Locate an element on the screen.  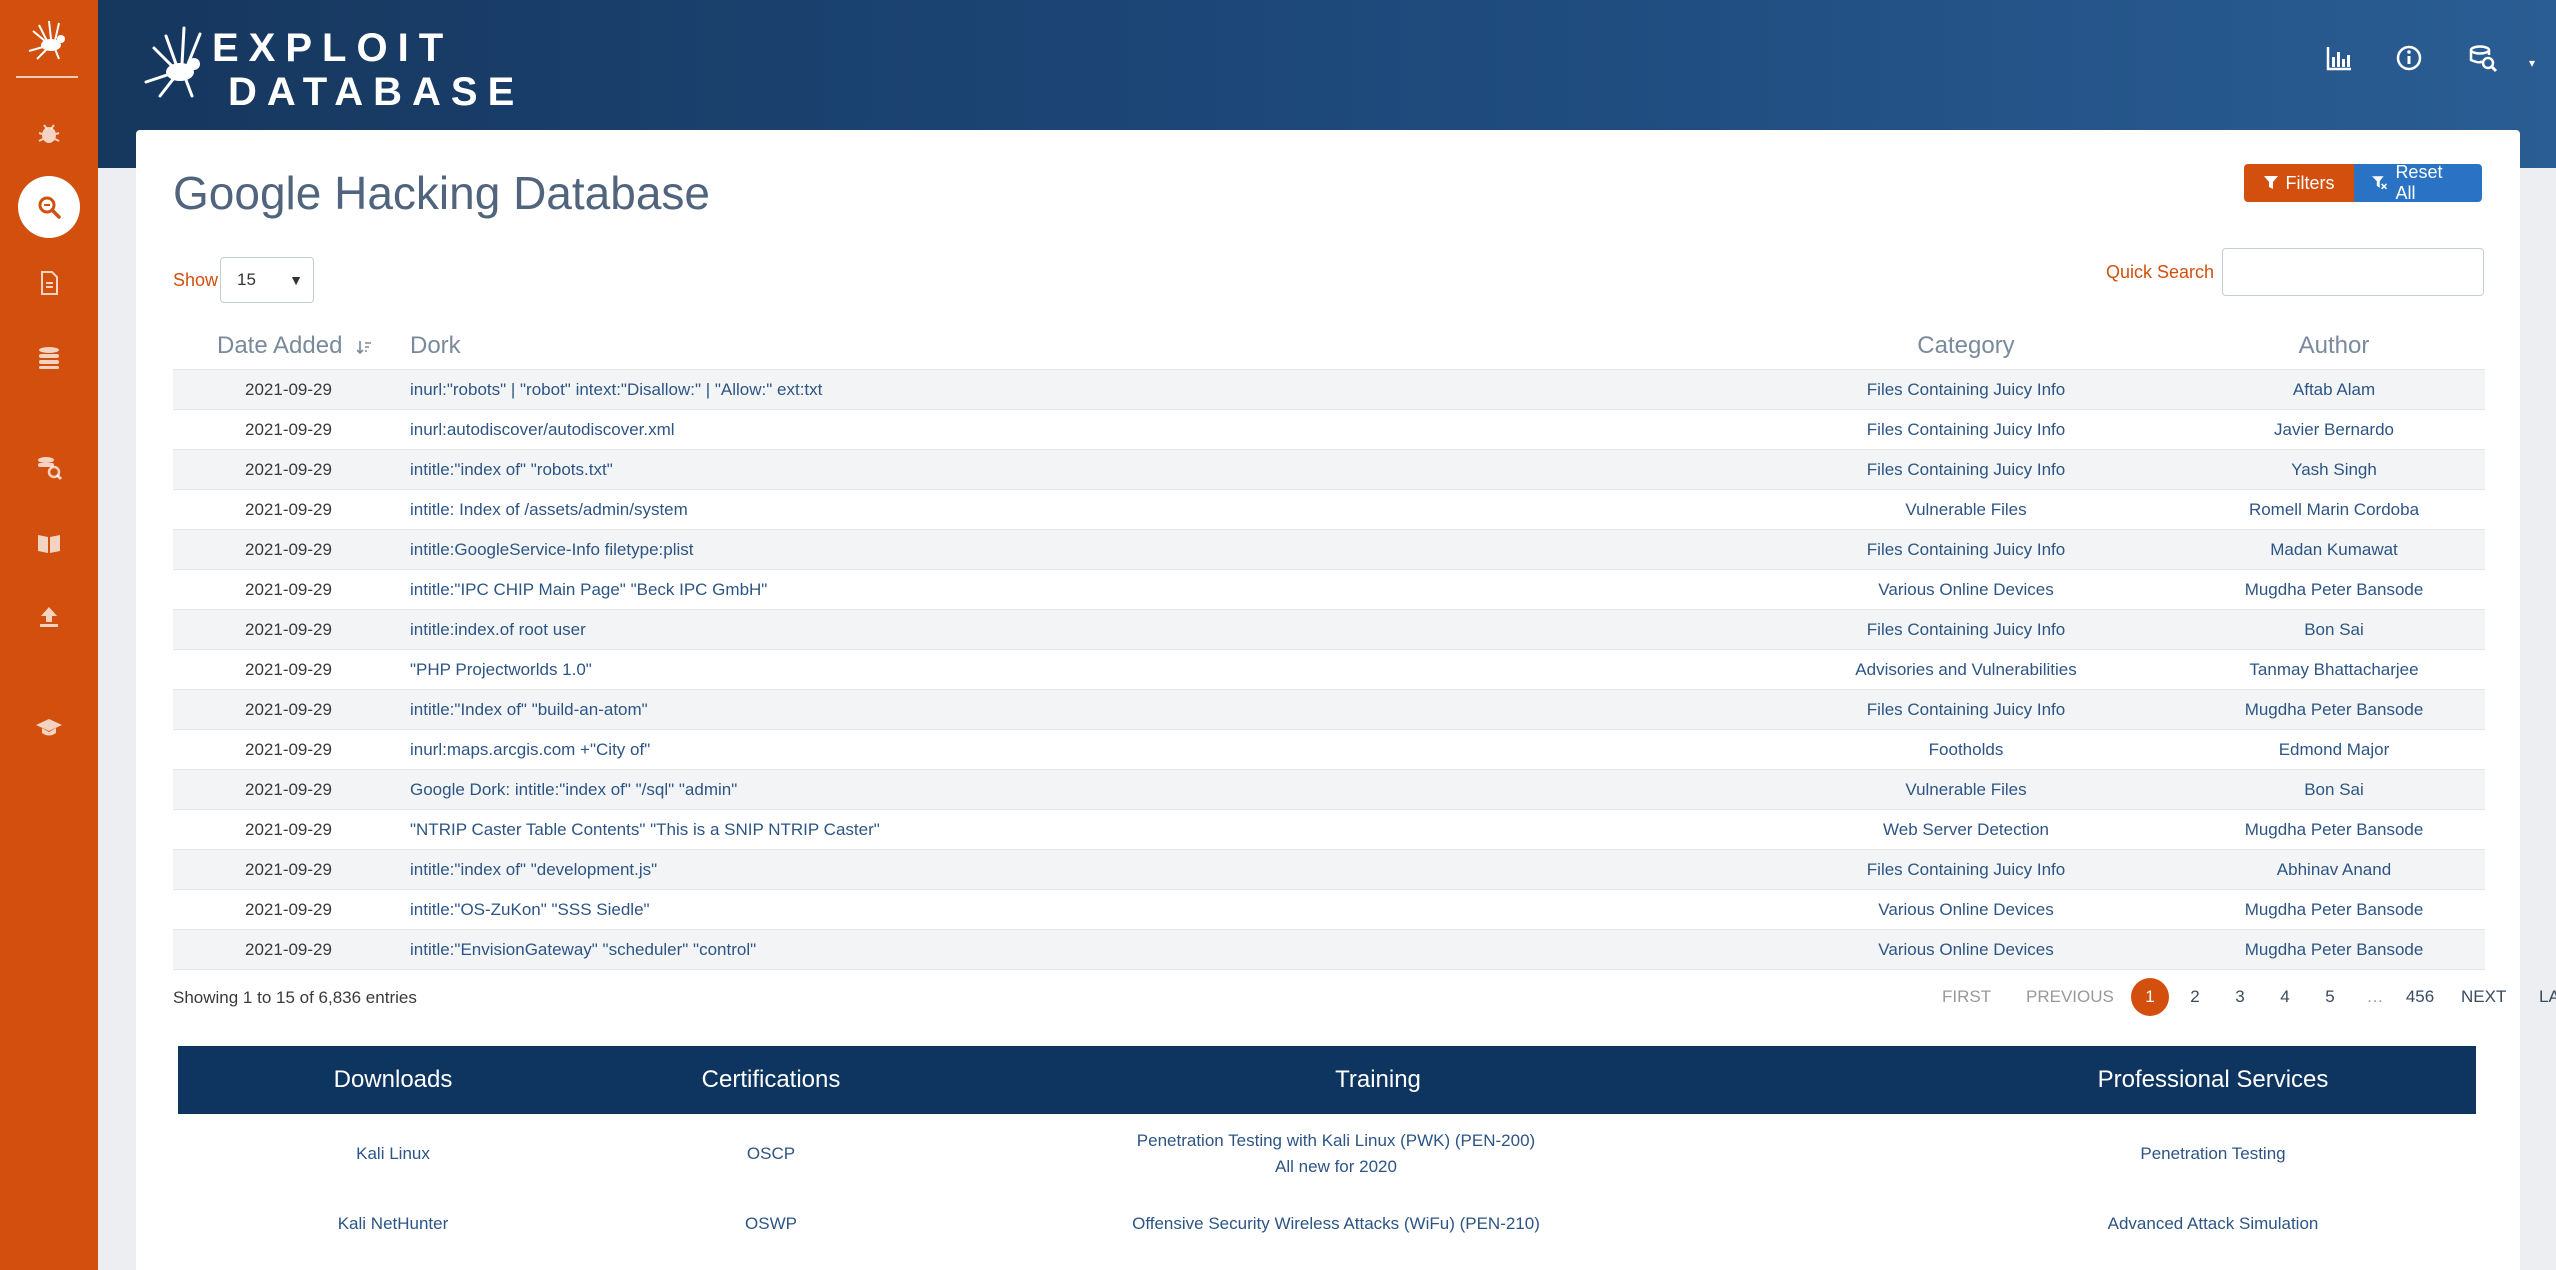
footer-link-advanced-attack-simulation: Advanced Attack Simulation is located at coordinates (2213, 1224).